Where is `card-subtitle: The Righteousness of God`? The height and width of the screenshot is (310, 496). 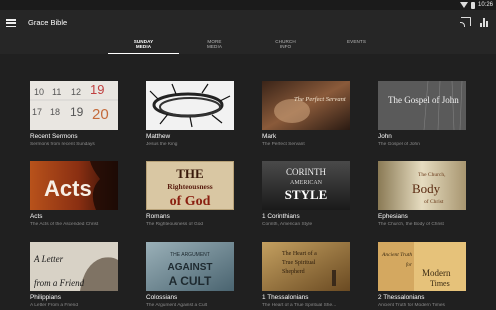
card-subtitle: The Righteousness of God is located at coordinates (175, 224).